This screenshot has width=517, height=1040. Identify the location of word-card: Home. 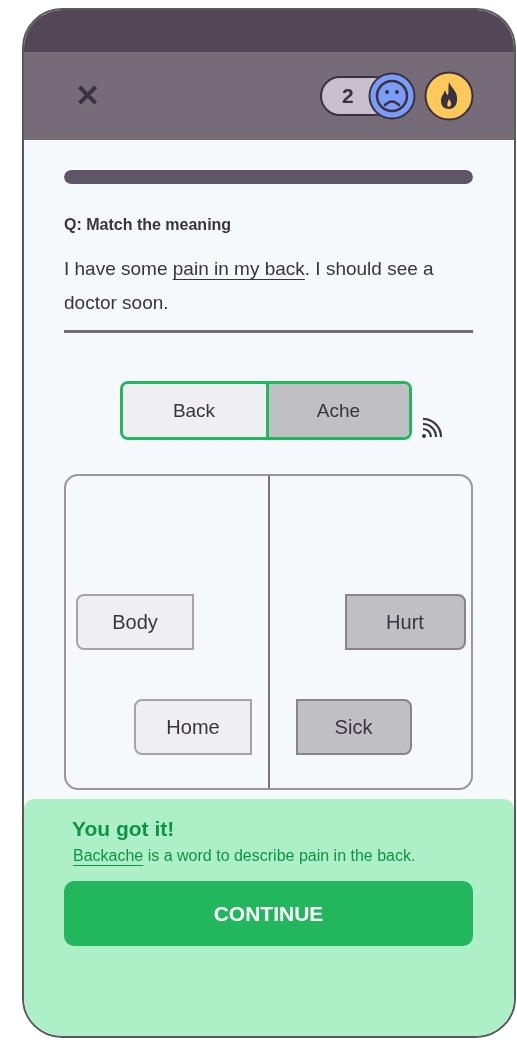
(193, 727).